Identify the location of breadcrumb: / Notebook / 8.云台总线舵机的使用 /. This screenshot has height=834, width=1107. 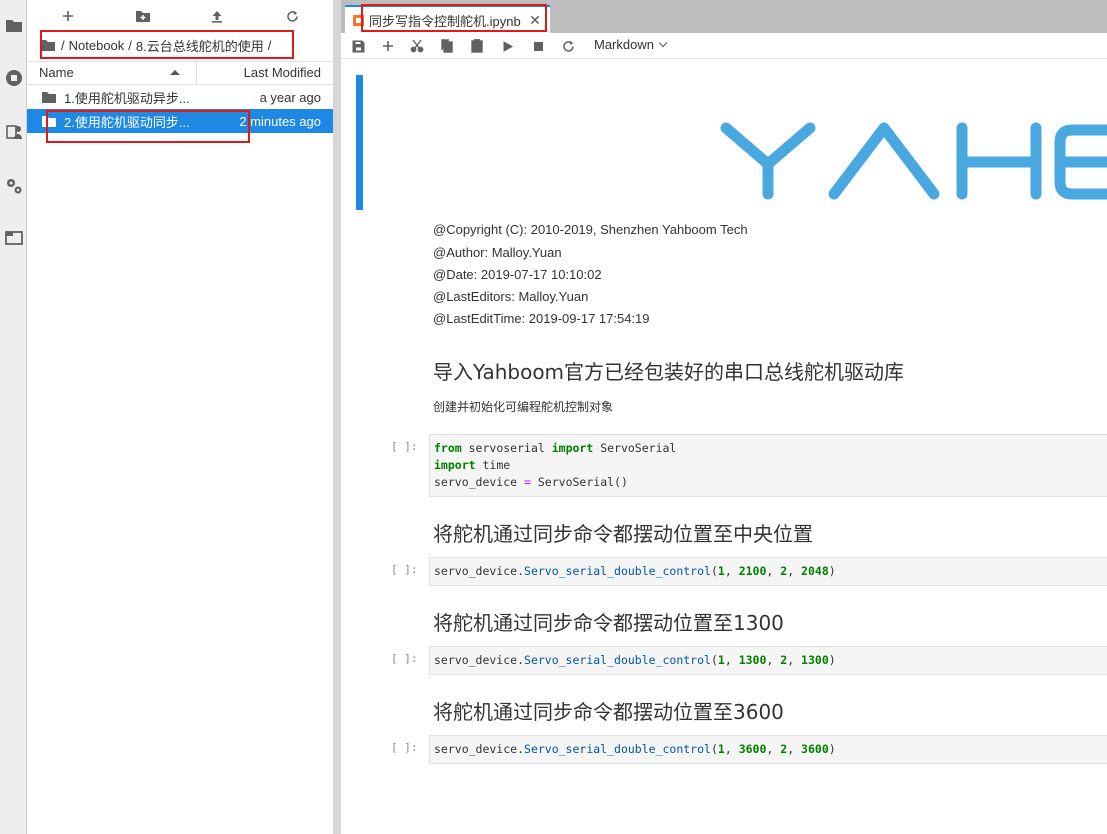
(158, 45).